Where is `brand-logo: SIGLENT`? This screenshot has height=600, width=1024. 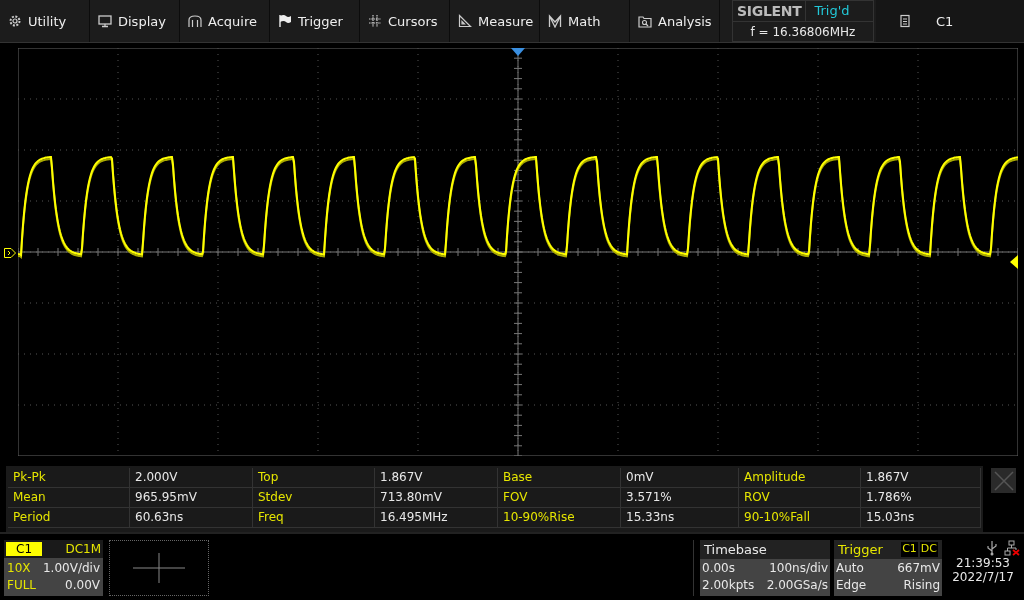 brand-logo: SIGLENT is located at coordinates (770, 11).